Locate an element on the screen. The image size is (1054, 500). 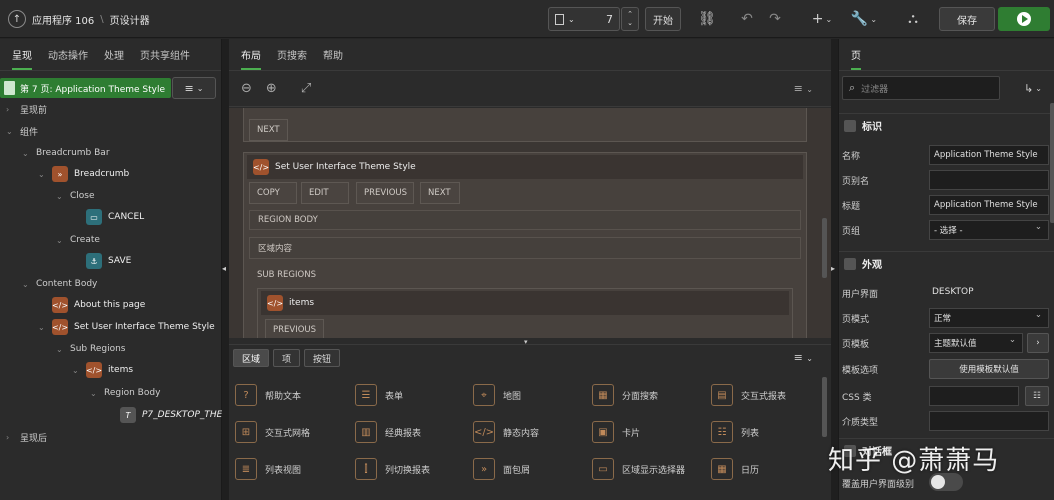
gallery-region-display-selector: ▭ 区域显示选择器 is located at coordinates (651, 469).